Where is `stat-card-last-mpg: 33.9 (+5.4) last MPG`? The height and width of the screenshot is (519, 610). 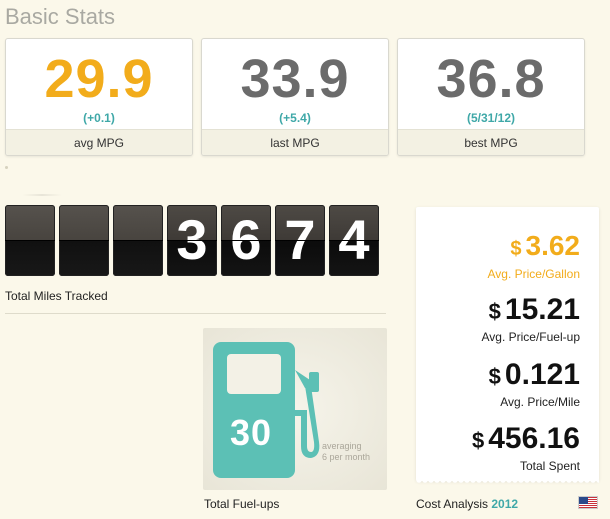 stat-card-last-mpg: 33.9 (+5.4) last MPG is located at coordinates (295, 97).